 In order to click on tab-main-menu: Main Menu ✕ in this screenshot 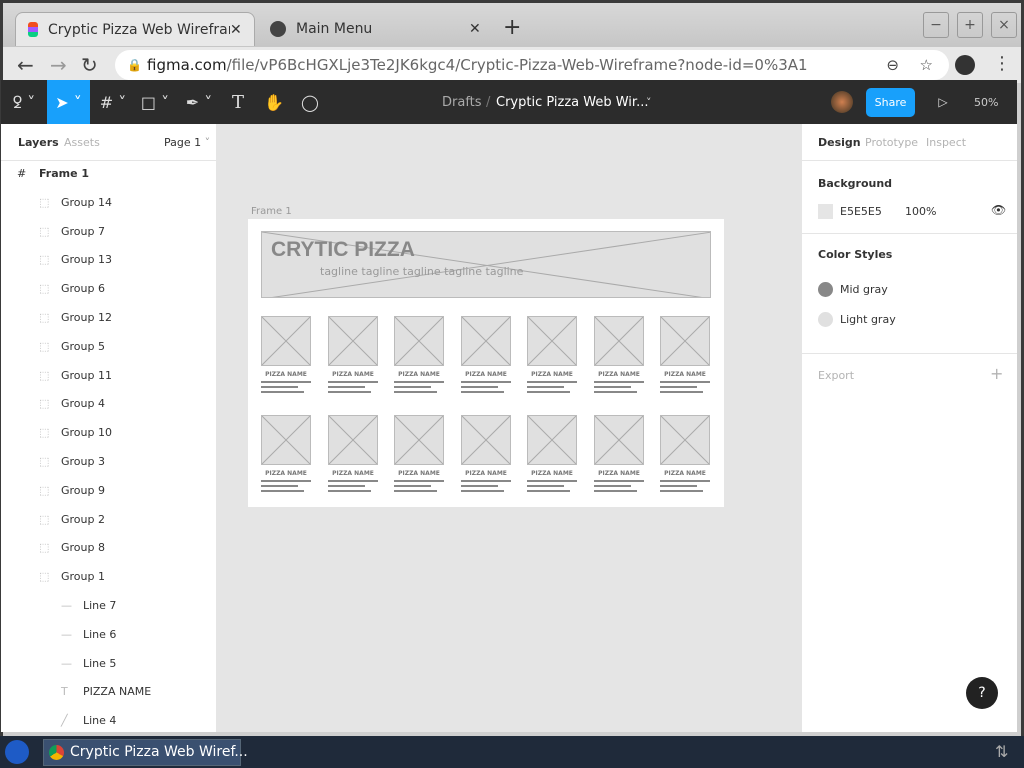, I will do `click(375, 29)`.